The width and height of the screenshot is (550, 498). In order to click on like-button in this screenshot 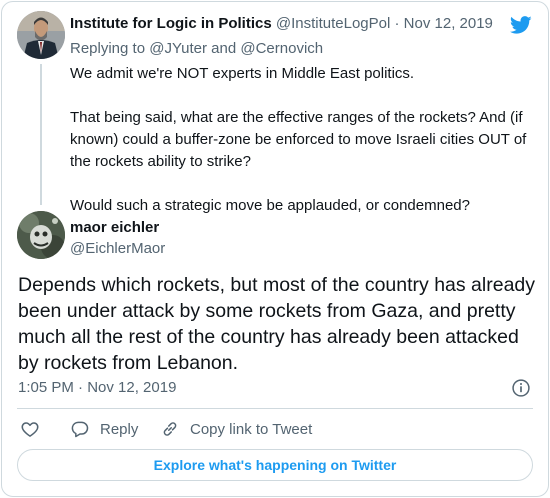, I will do `click(30, 429)`.